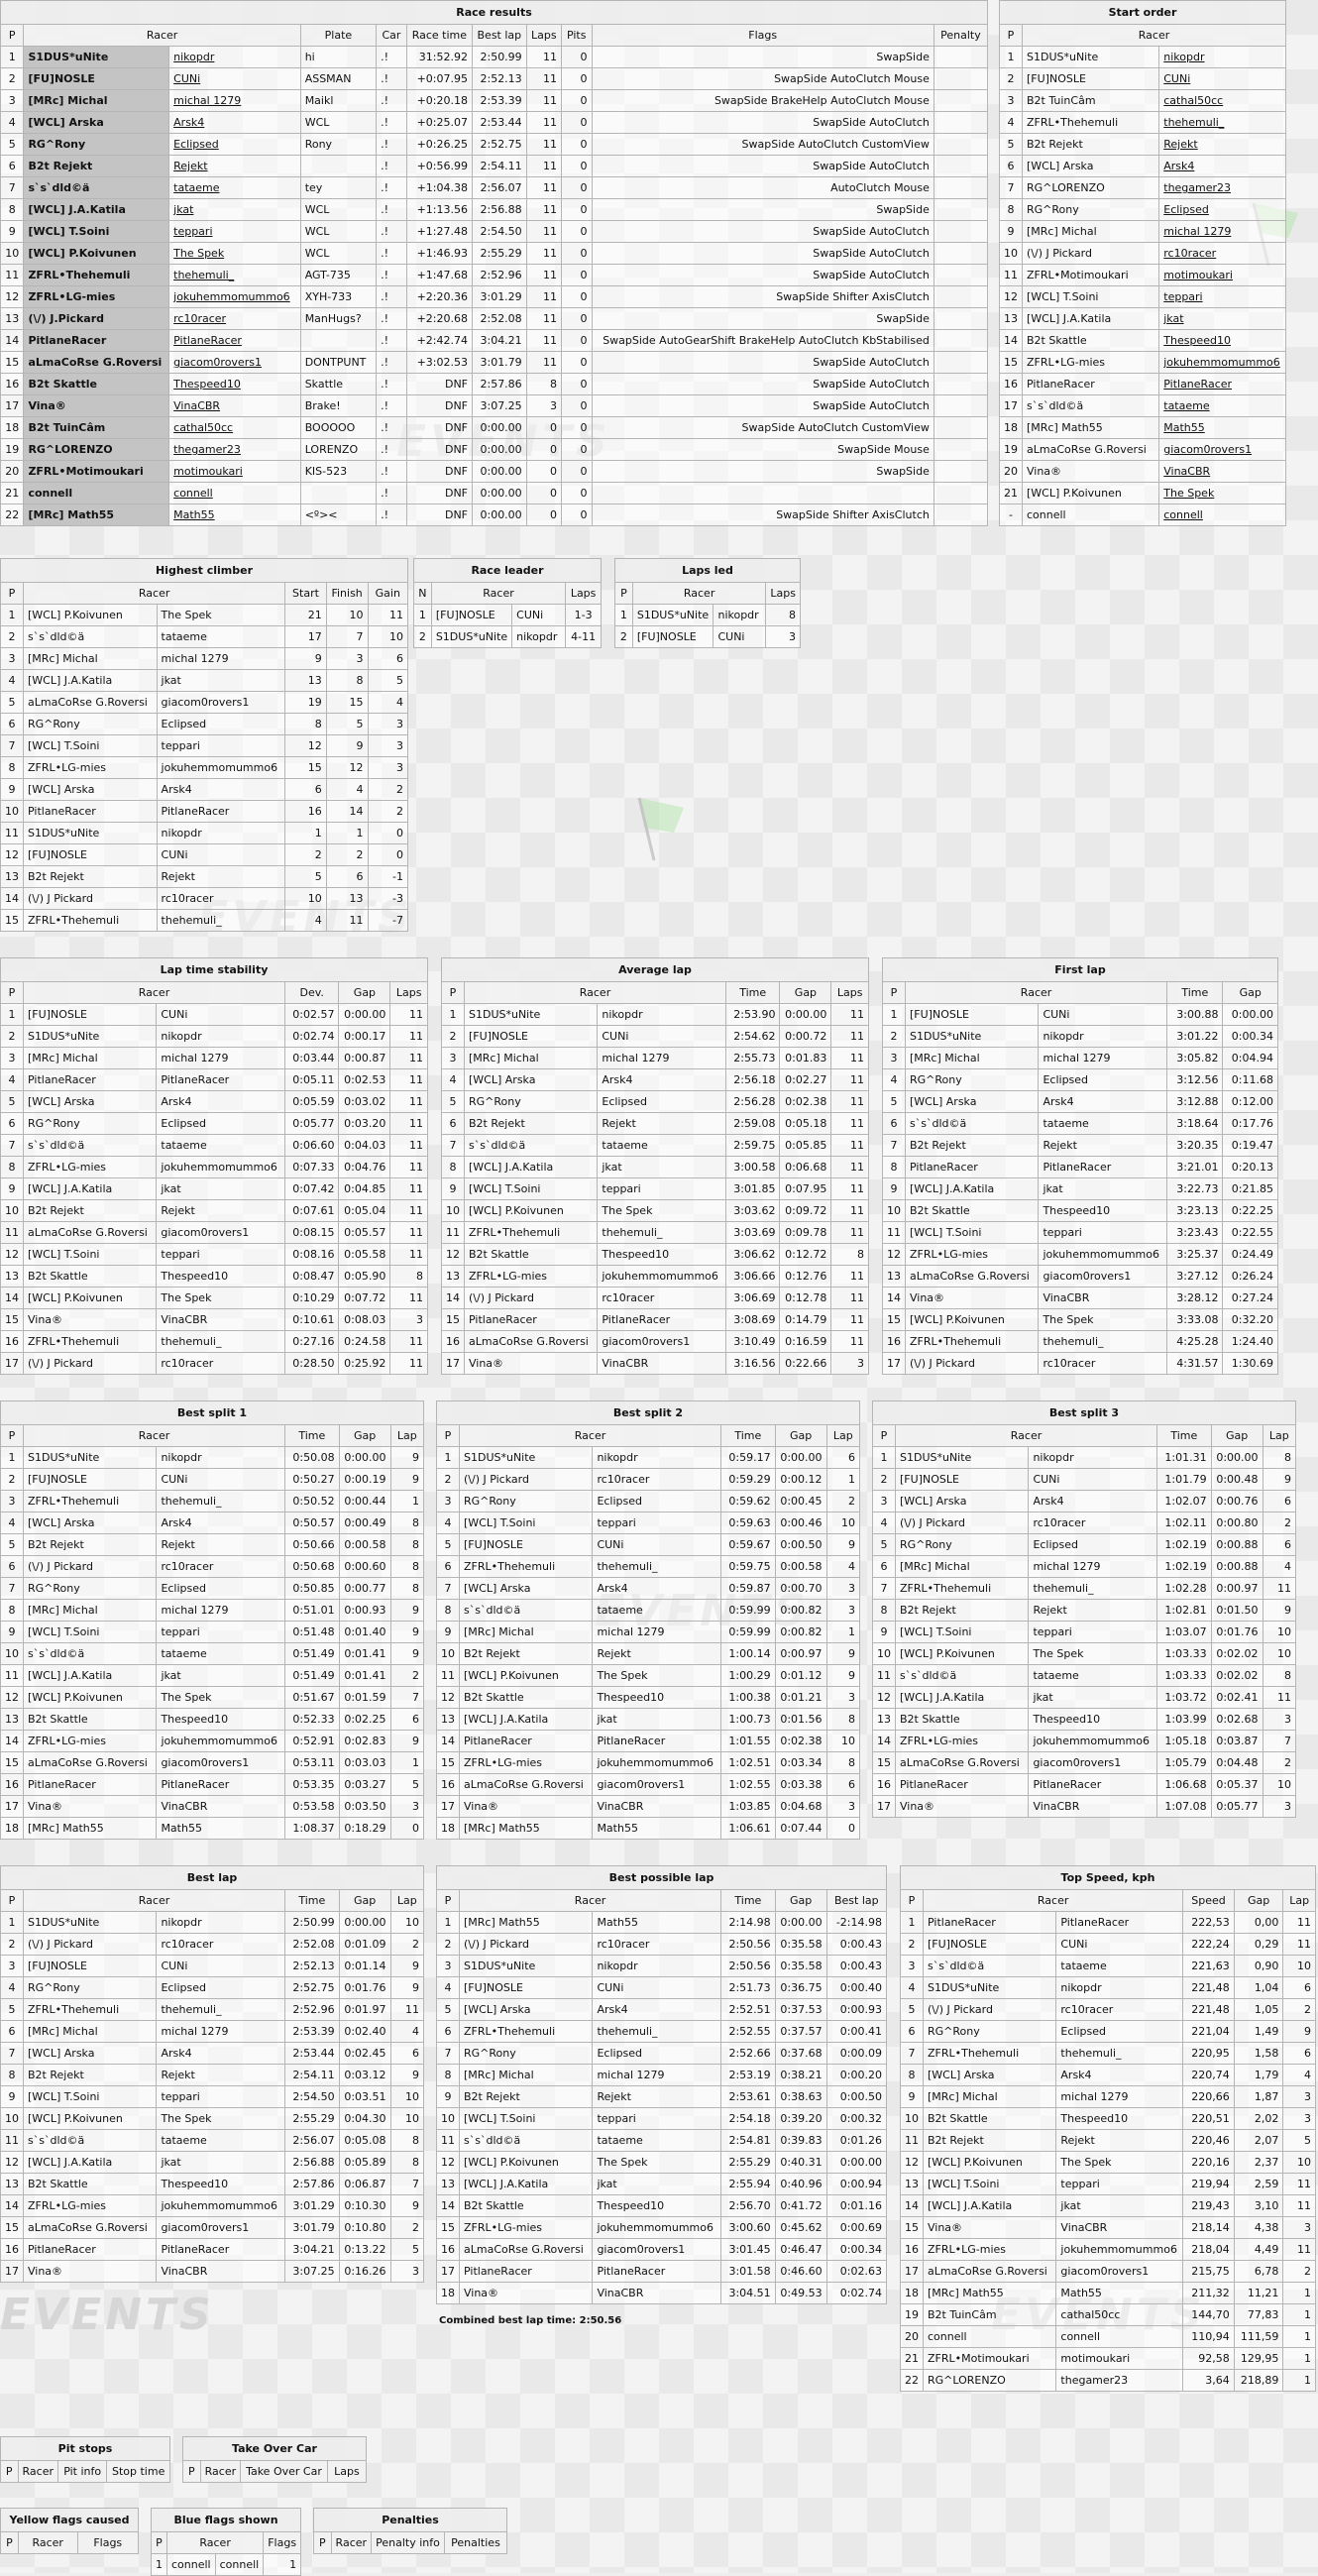  Describe the element at coordinates (305, 593) in the screenshot. I see `column-header: Start` at that location.